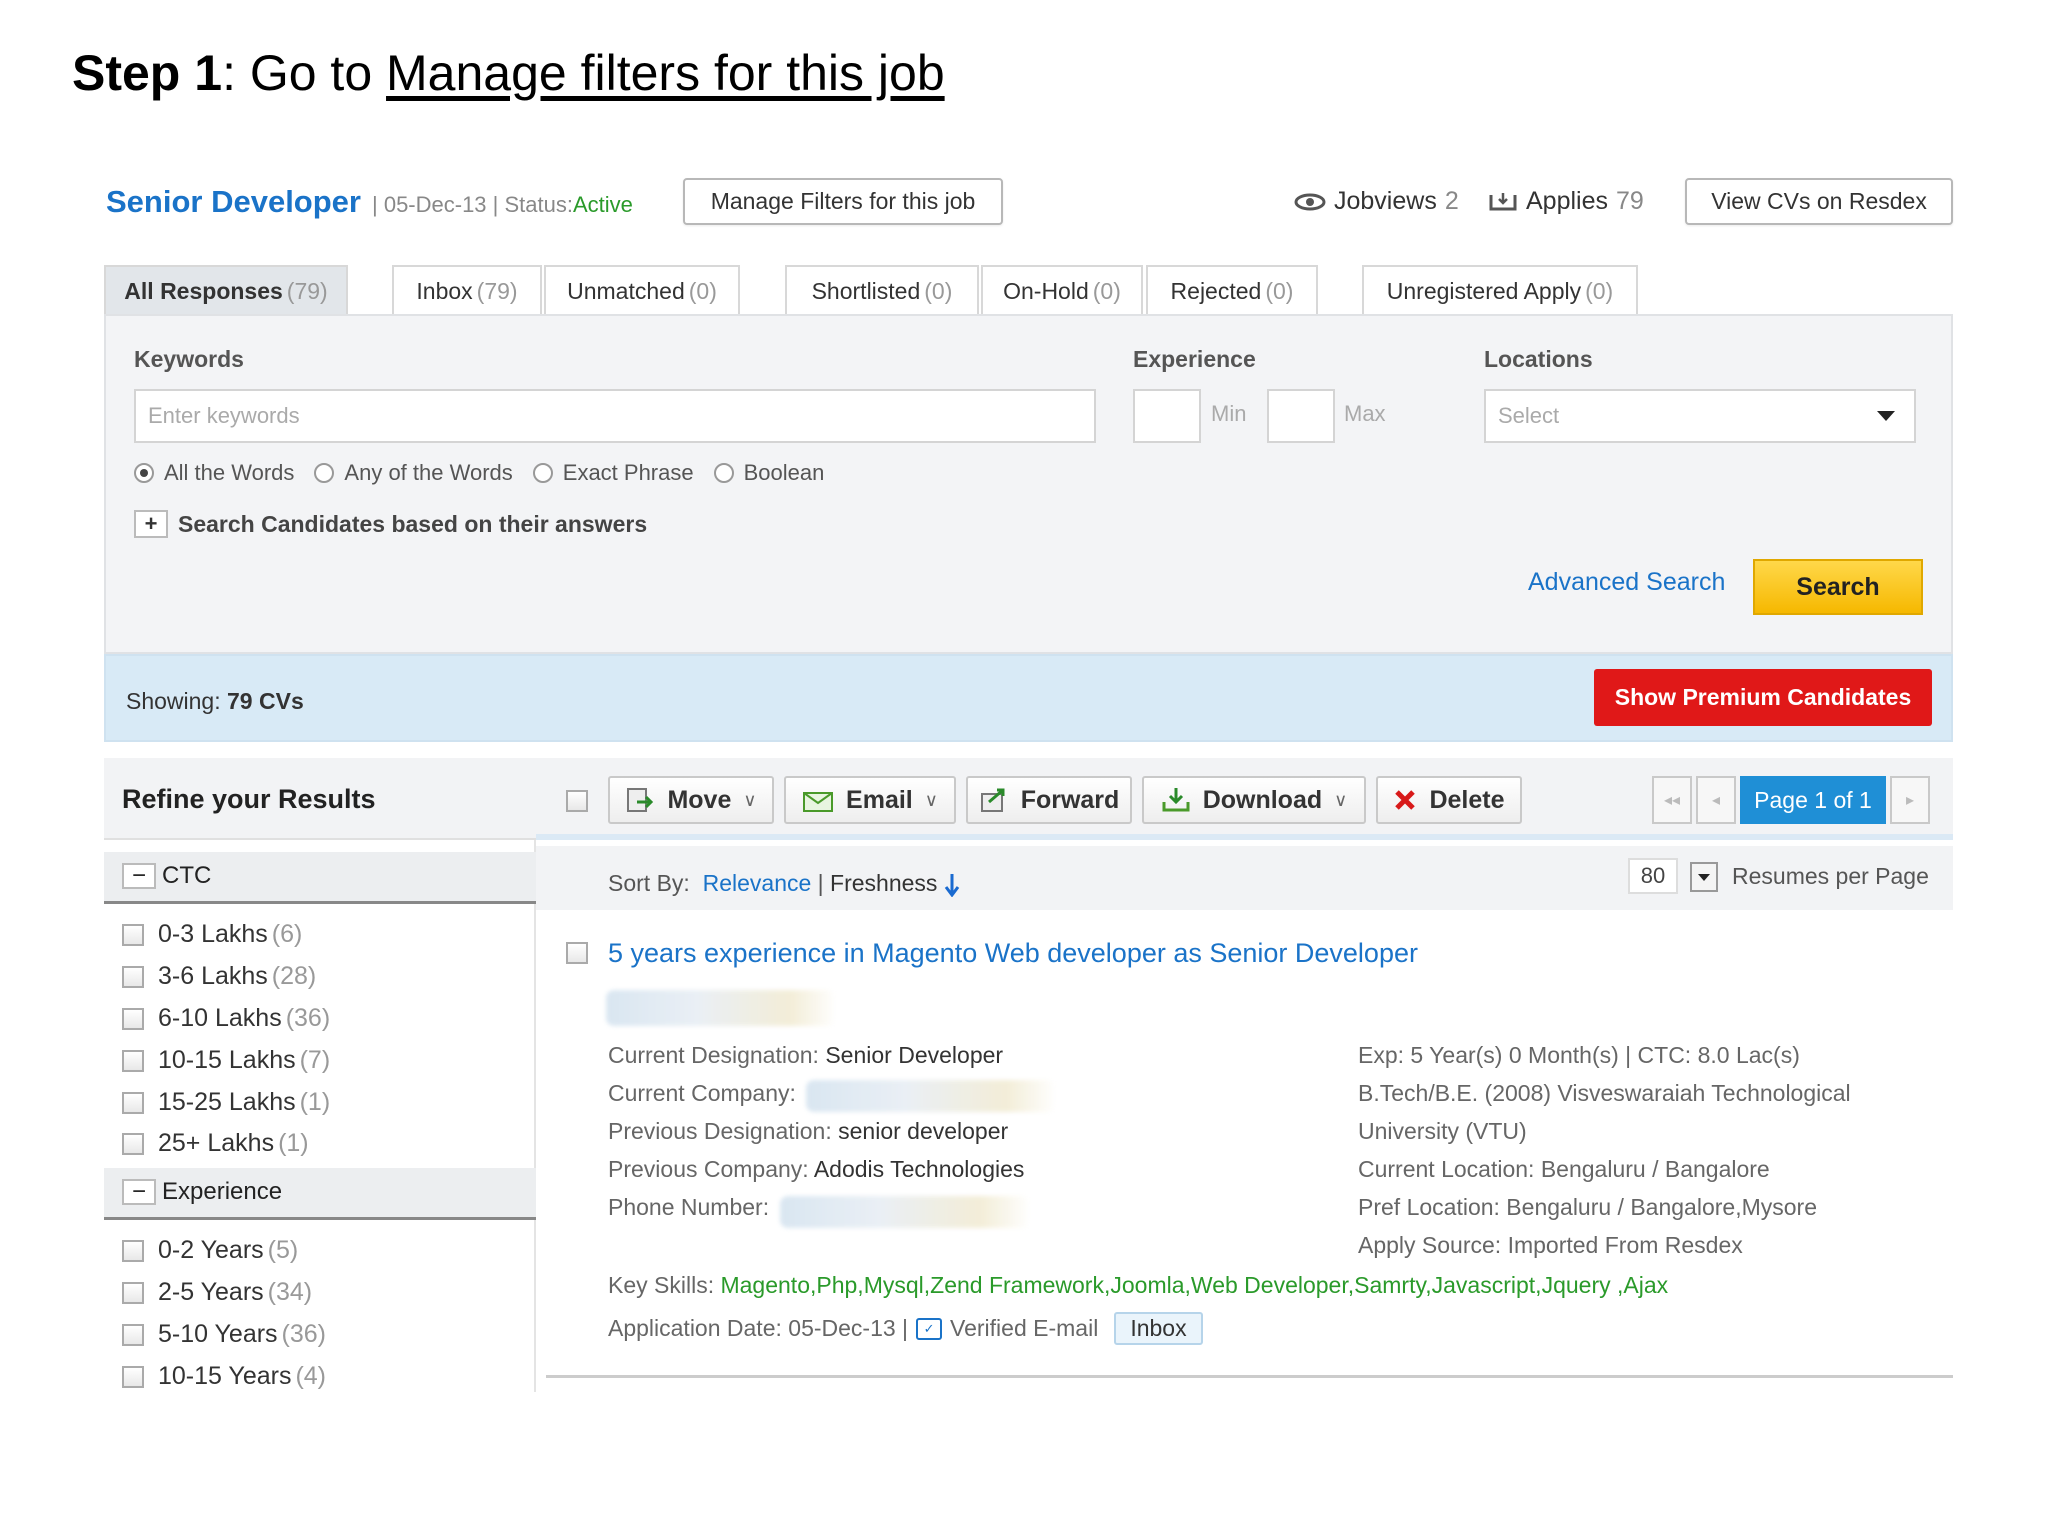  Describe the element at coordinates (1229, 413) in the screenshot. I see `experience-min-label: Min` at that location.